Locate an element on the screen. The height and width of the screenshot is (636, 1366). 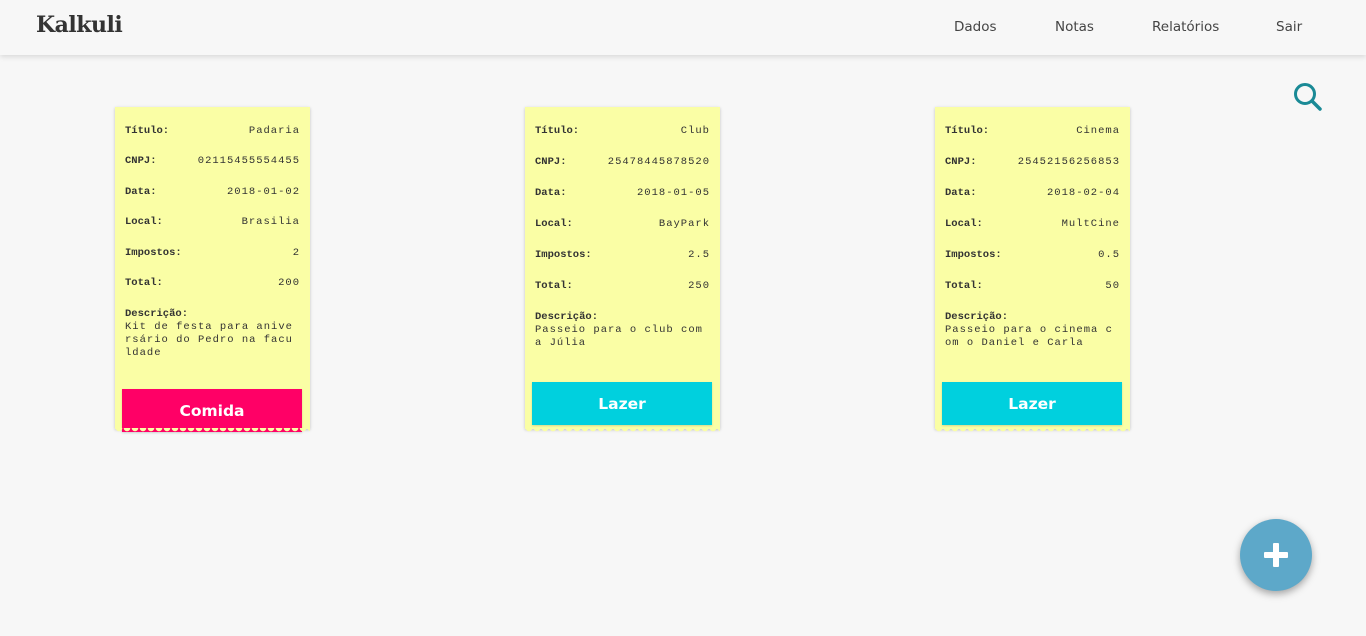
receipt-row-total: Total: 50 is located at coordinates (1032, 286).